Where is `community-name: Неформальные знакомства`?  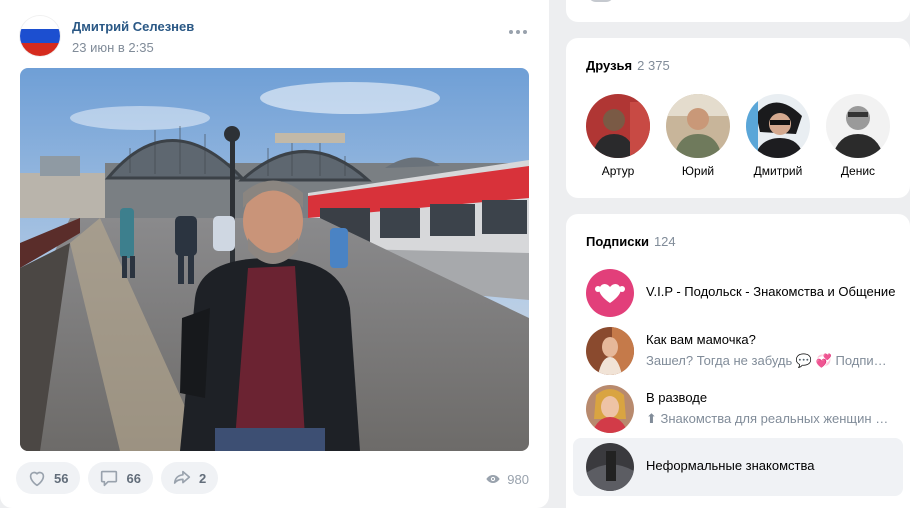
community-name: Неформальные знакомства is located at coordinates (730, 465).